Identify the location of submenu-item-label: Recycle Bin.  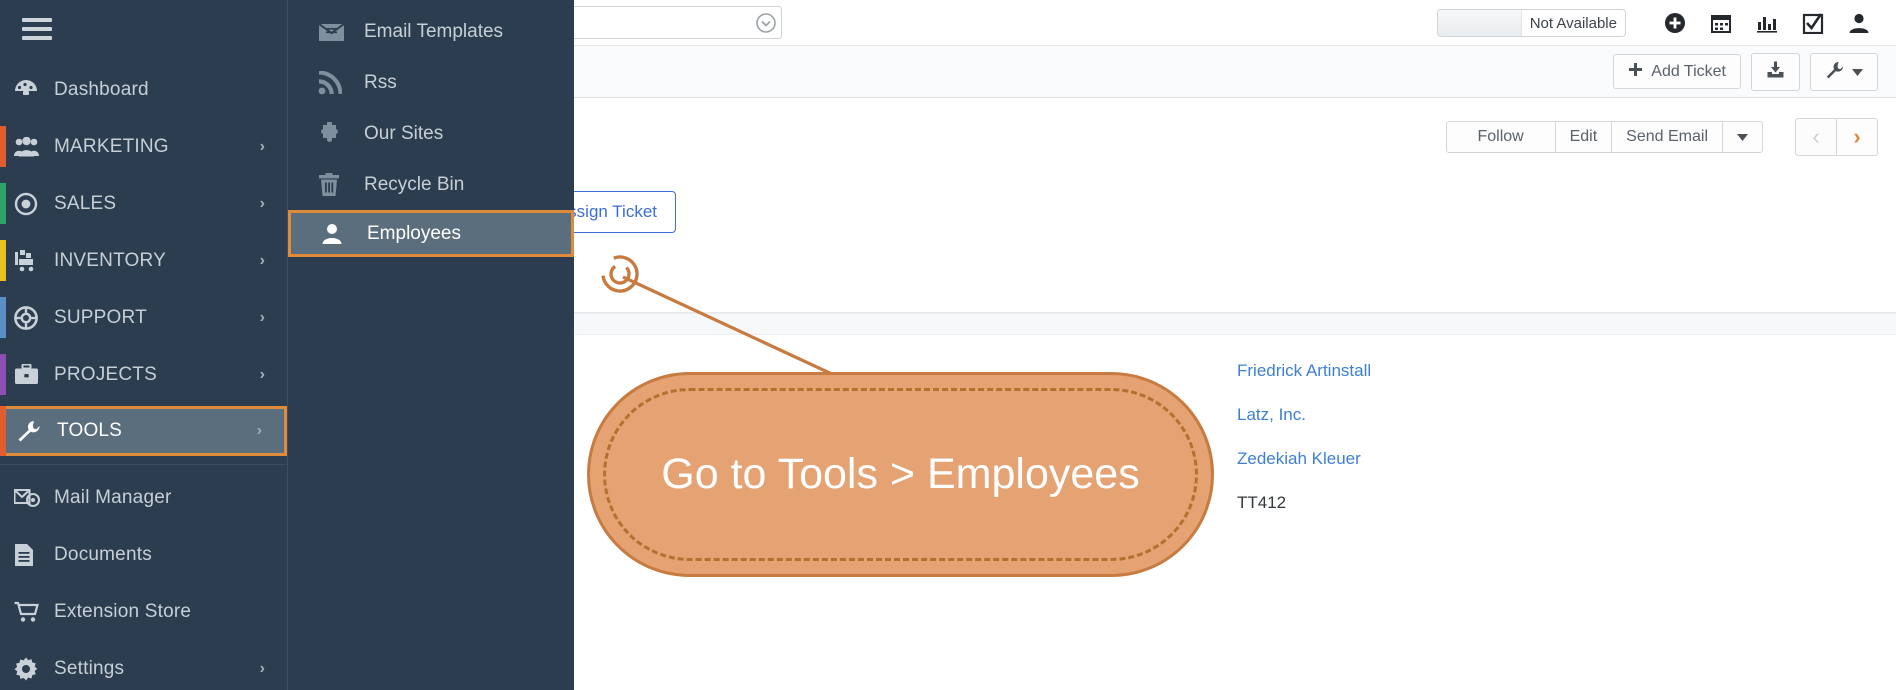
(414, 184).